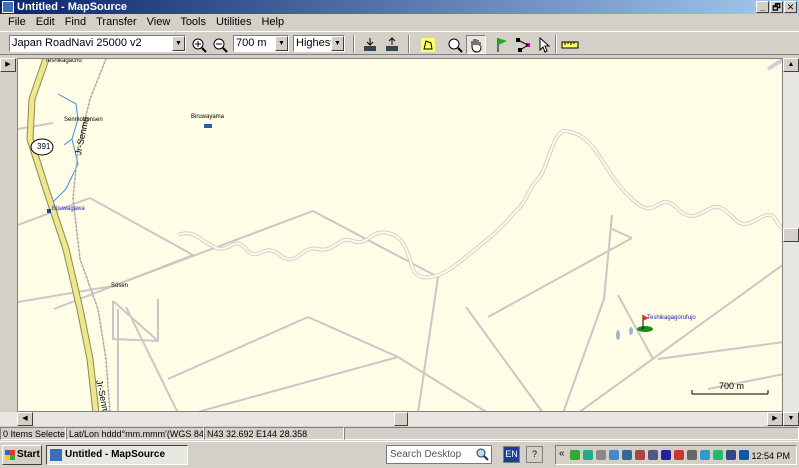  Describe the element at coordinates (399, 7) in the screenshot. I see `title-bar: Untitled - MapSource _ 🗗 ✕` at that location.